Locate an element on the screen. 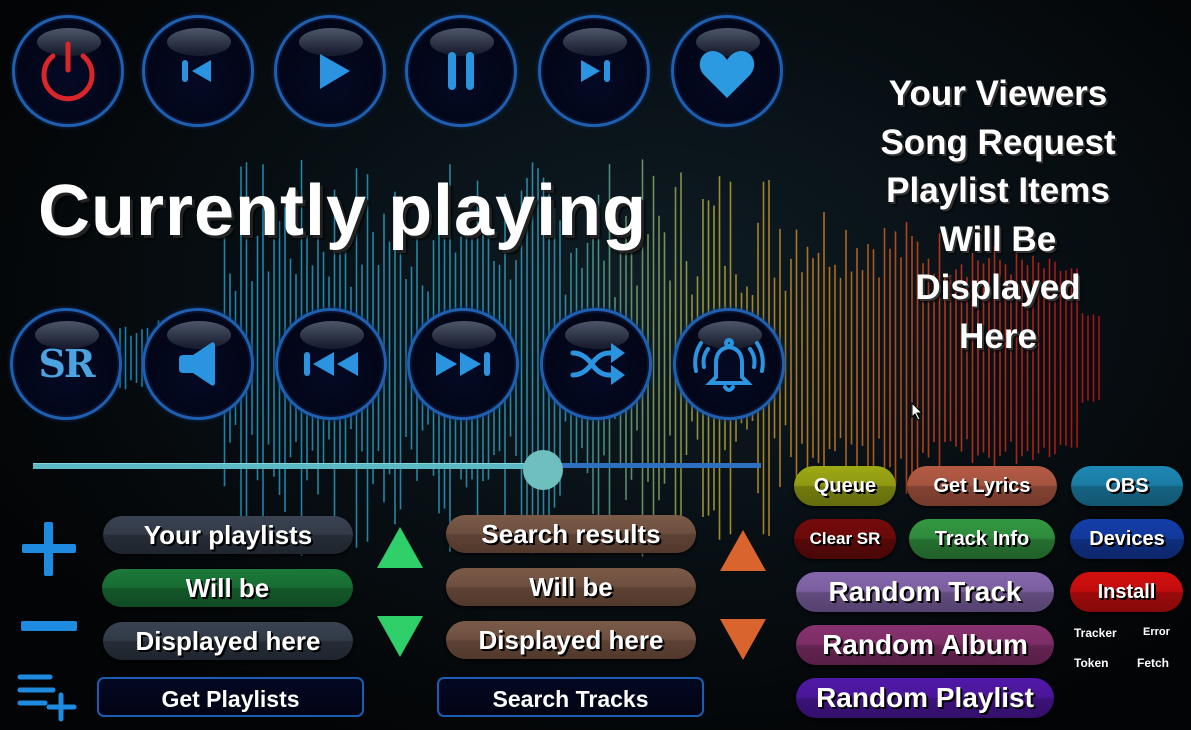 The image size is (1191, 730). playlist-item: Your playlists is located at coordinates (228, 535).